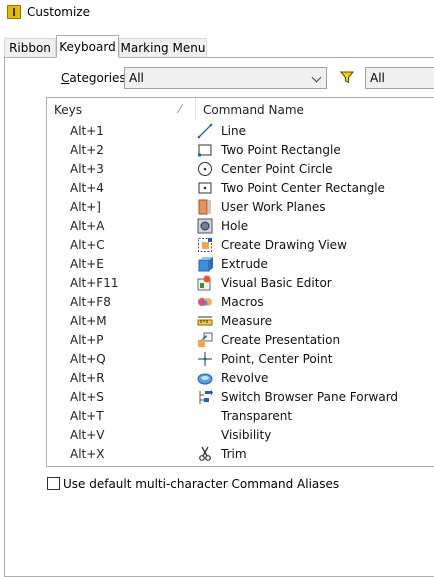 The height and width of the screenshot is (577, 434). What do you see at coordinates (245, 378) in the screenshot?
I see `command-name: Revolve` at bounding box center [245, 378].